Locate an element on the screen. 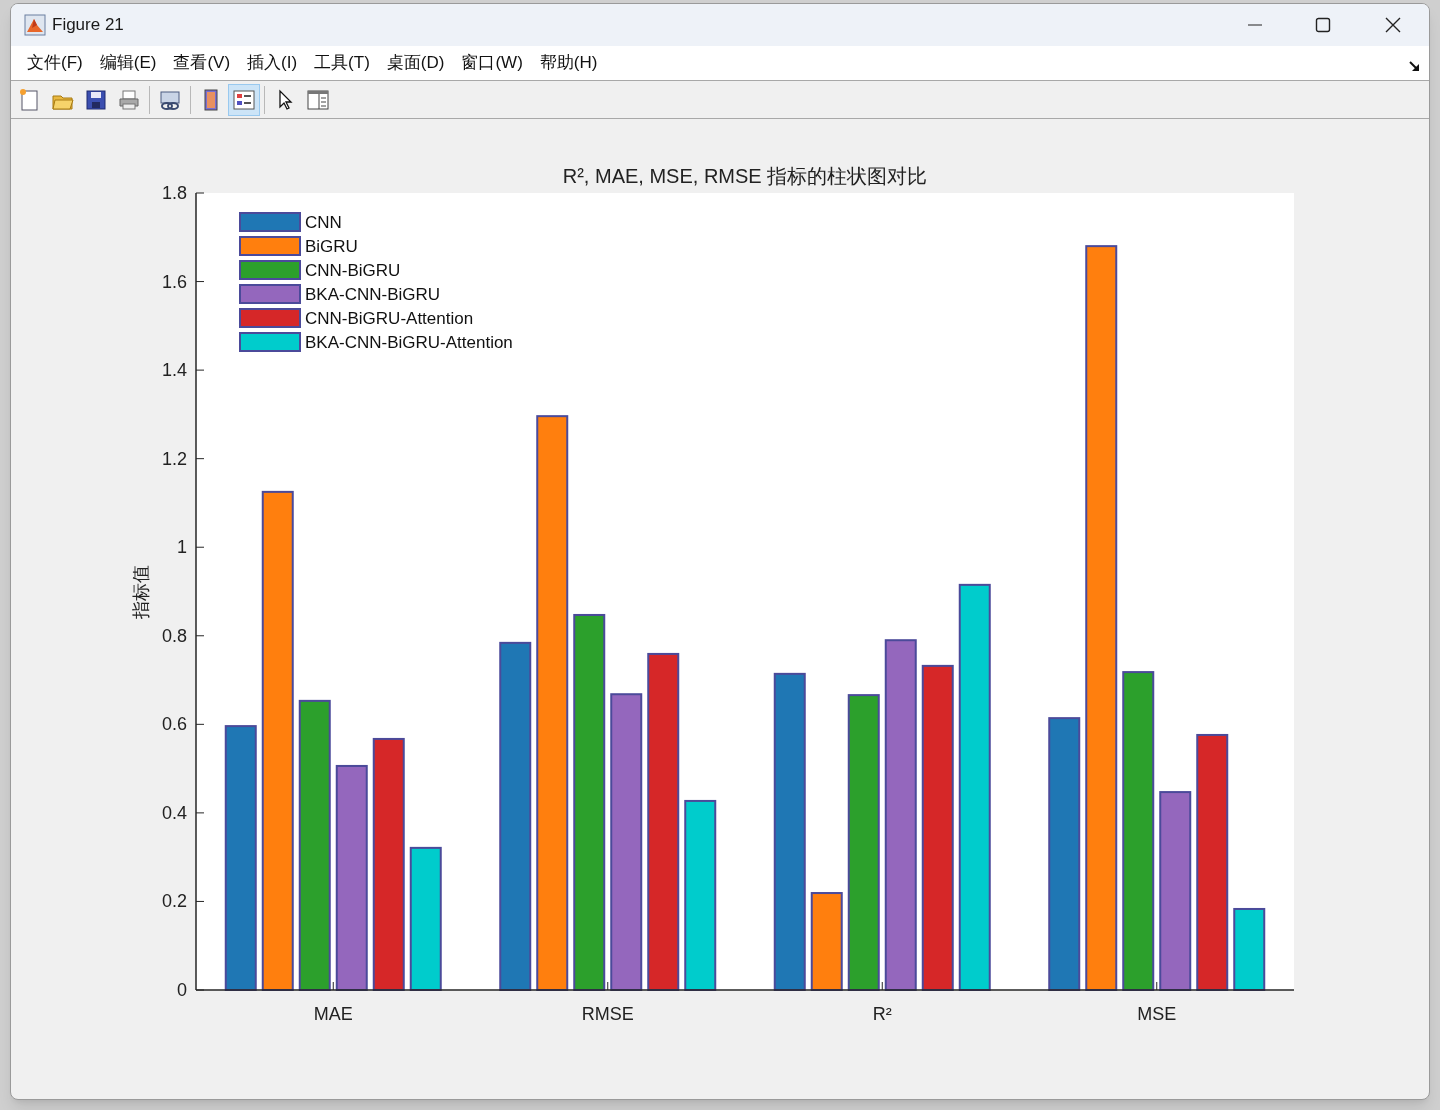 The width and height of the screenshot is (1440, 1110). legend-label: BKA-CNN-BiGRU-Attention is located at coordinates (409, 342).